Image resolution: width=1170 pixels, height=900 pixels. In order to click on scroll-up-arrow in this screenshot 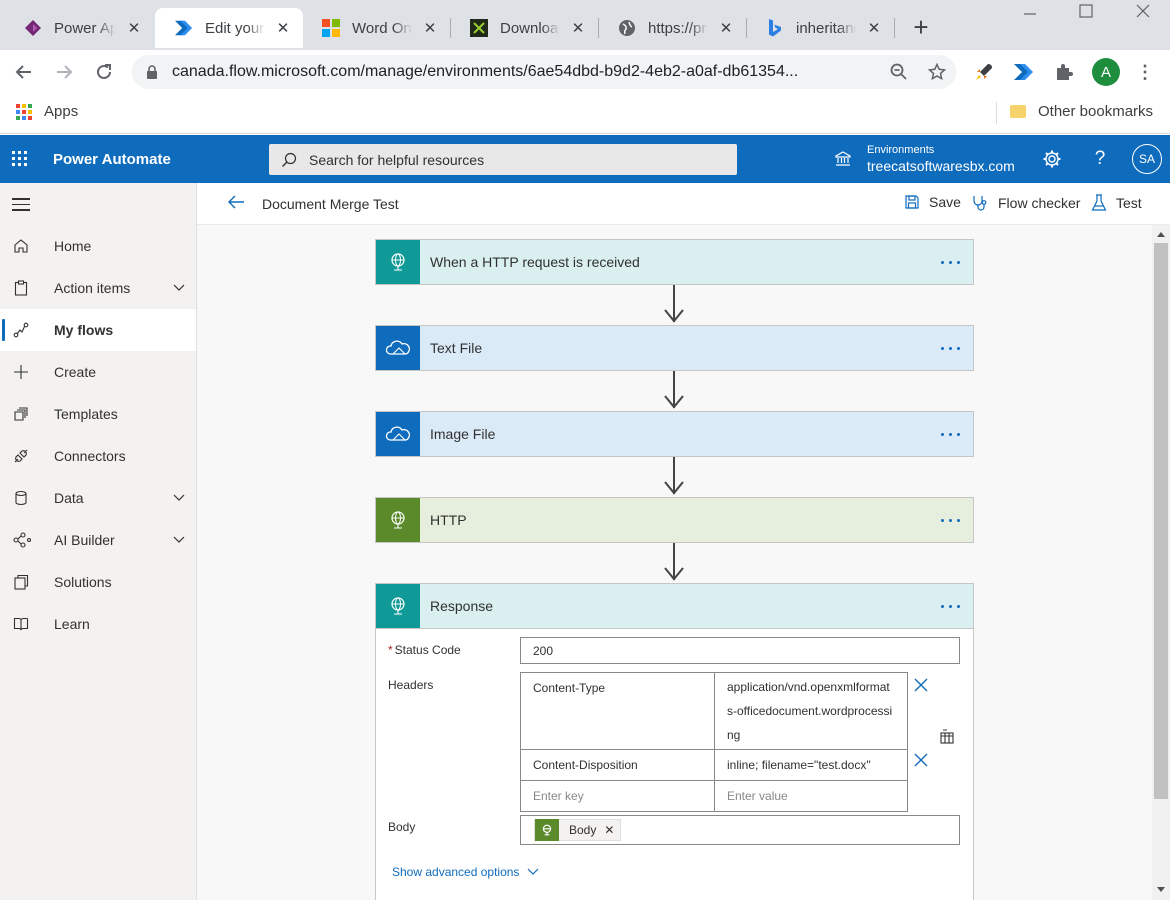, I will do `click(1161, 234)`.